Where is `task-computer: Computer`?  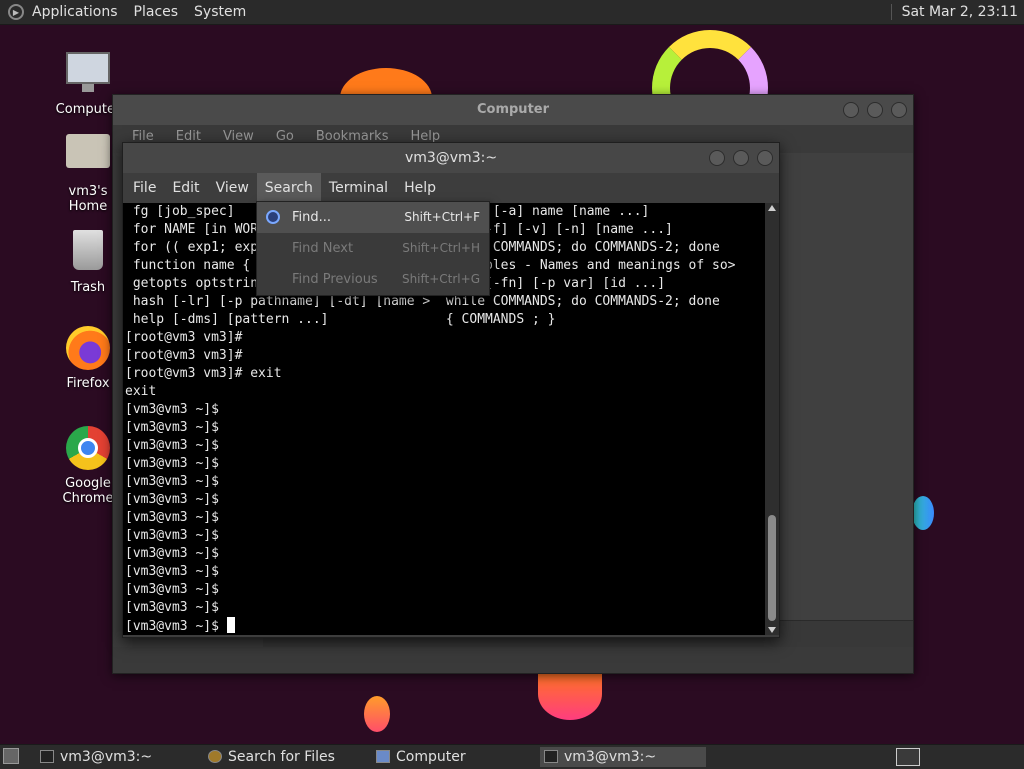 task-computer: Computer is located at coordinates (452, 757).